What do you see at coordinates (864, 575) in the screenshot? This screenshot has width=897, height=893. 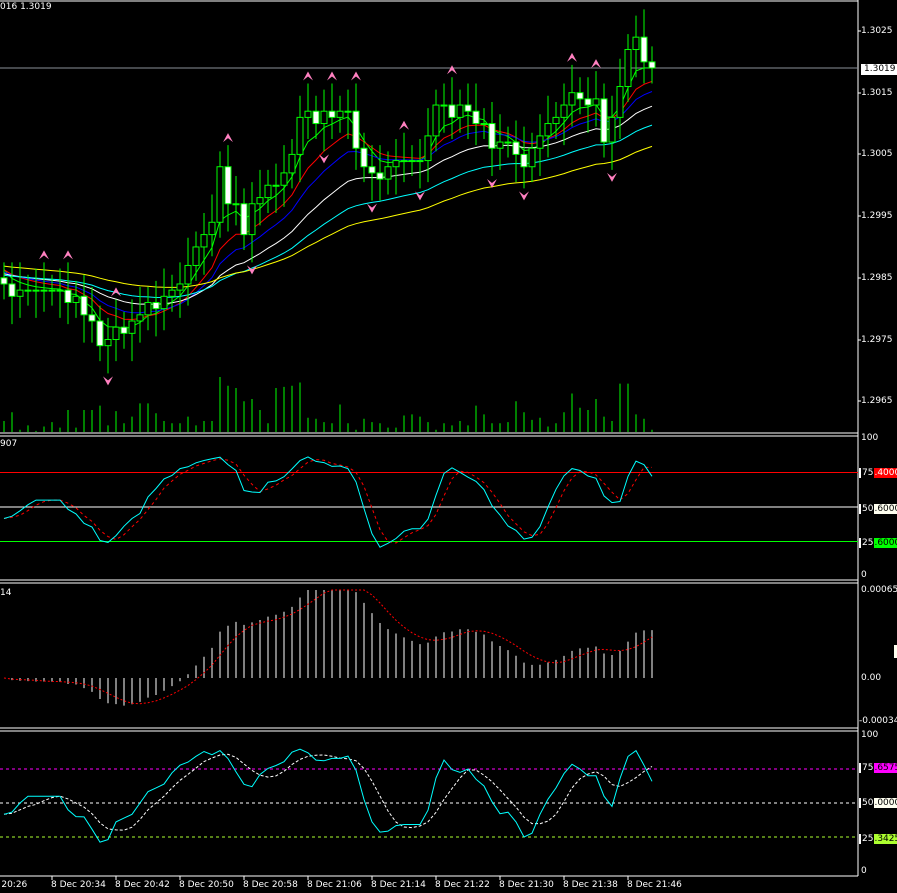 I see `stochastic-axis-min: 0` at bounding box center [864, 575].